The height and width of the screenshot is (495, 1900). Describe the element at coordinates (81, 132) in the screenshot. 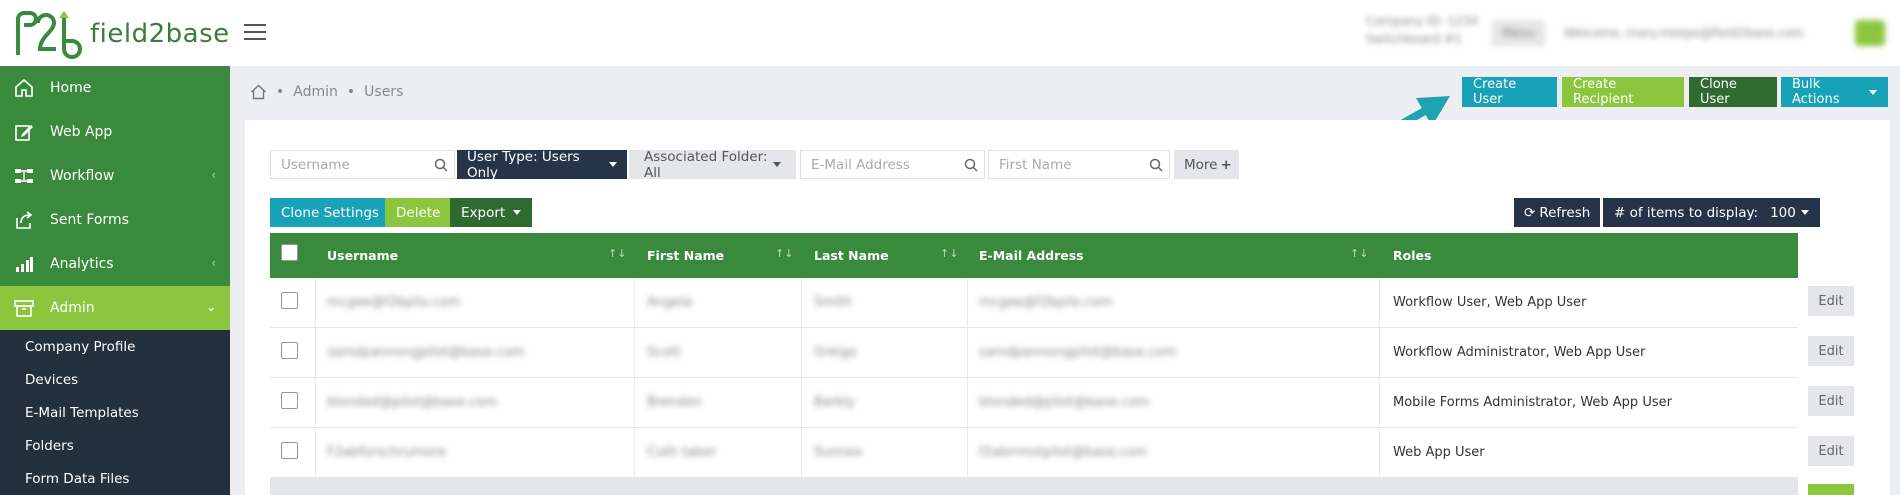

I see `sidebar-label-web-app: Web App` at that location.